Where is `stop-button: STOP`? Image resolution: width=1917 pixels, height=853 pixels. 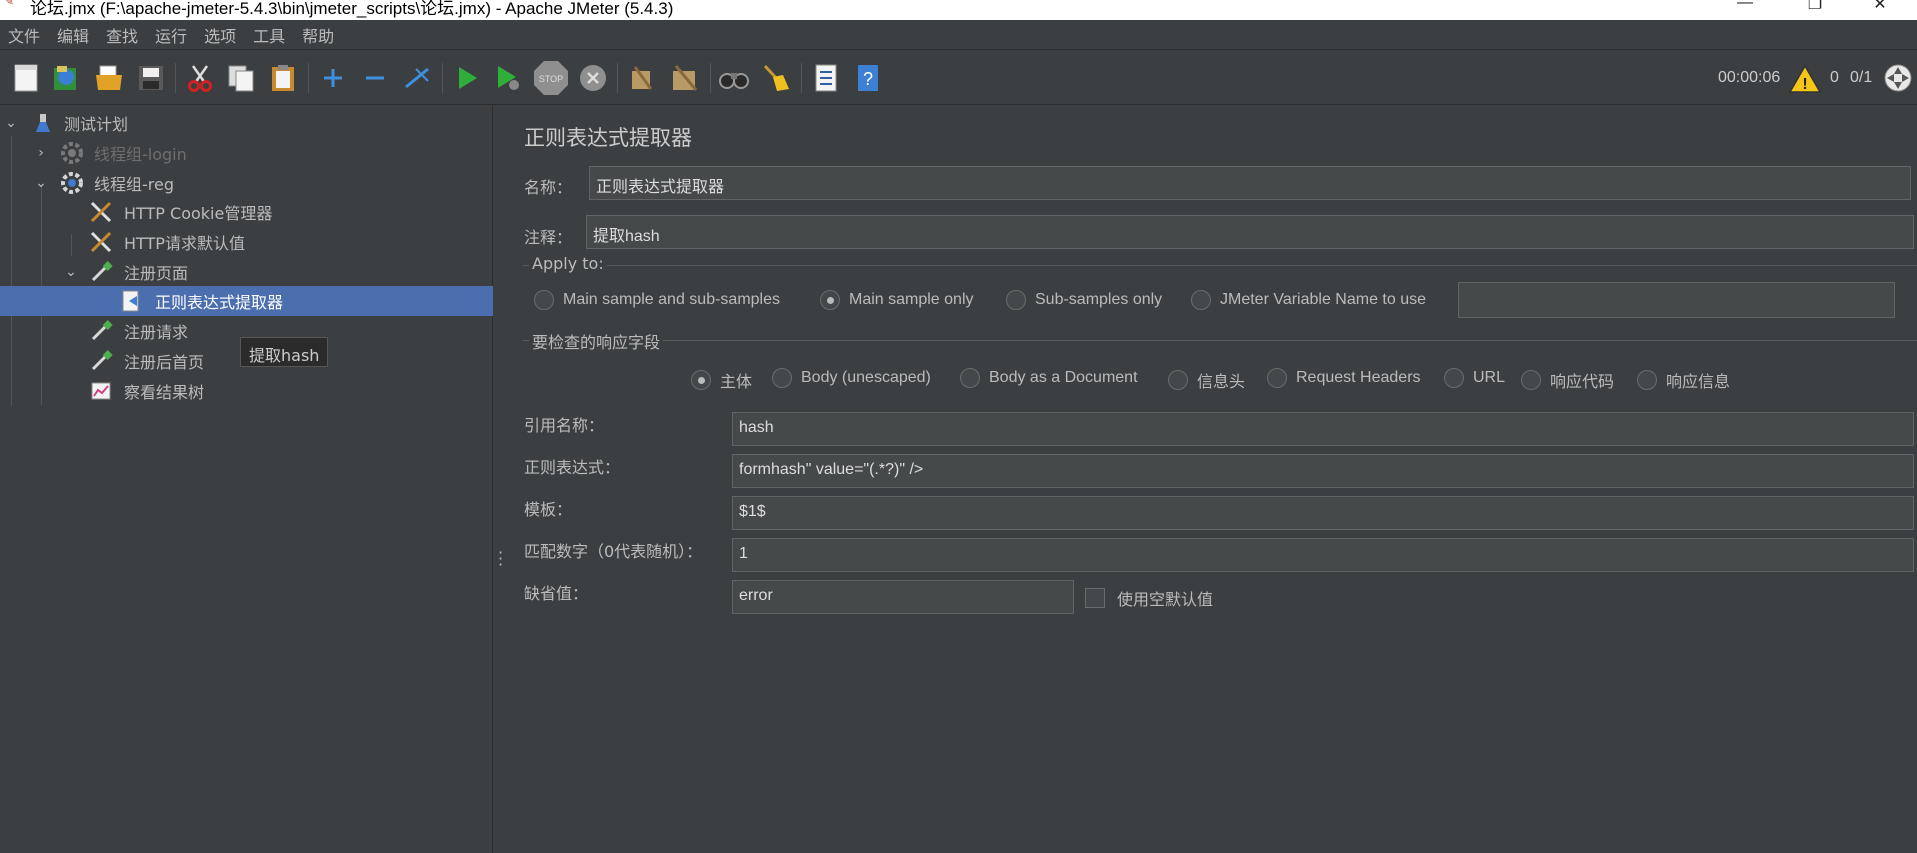
stop-button: STOP is located at coordinates (551, 78).